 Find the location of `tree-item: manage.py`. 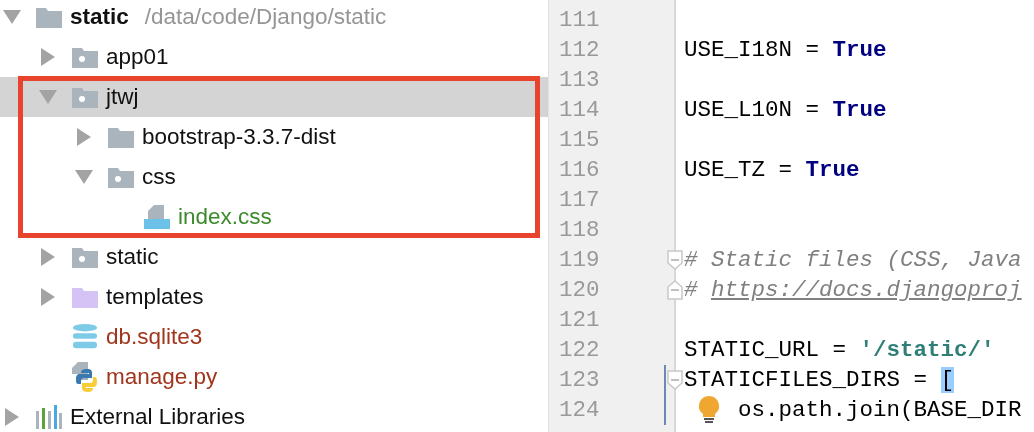

tree-item: manage.py is located at coordinates (274, 377).